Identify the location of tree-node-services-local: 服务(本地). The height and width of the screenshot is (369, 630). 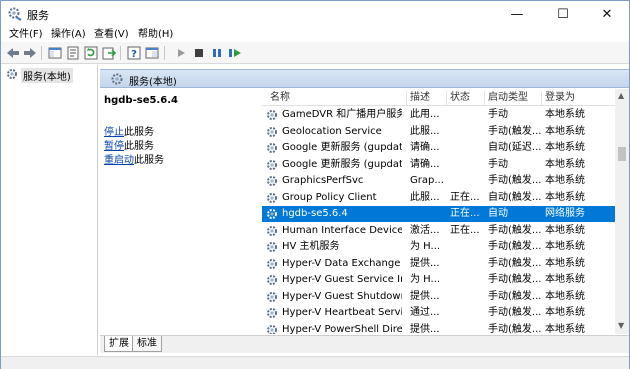
(39, 75).